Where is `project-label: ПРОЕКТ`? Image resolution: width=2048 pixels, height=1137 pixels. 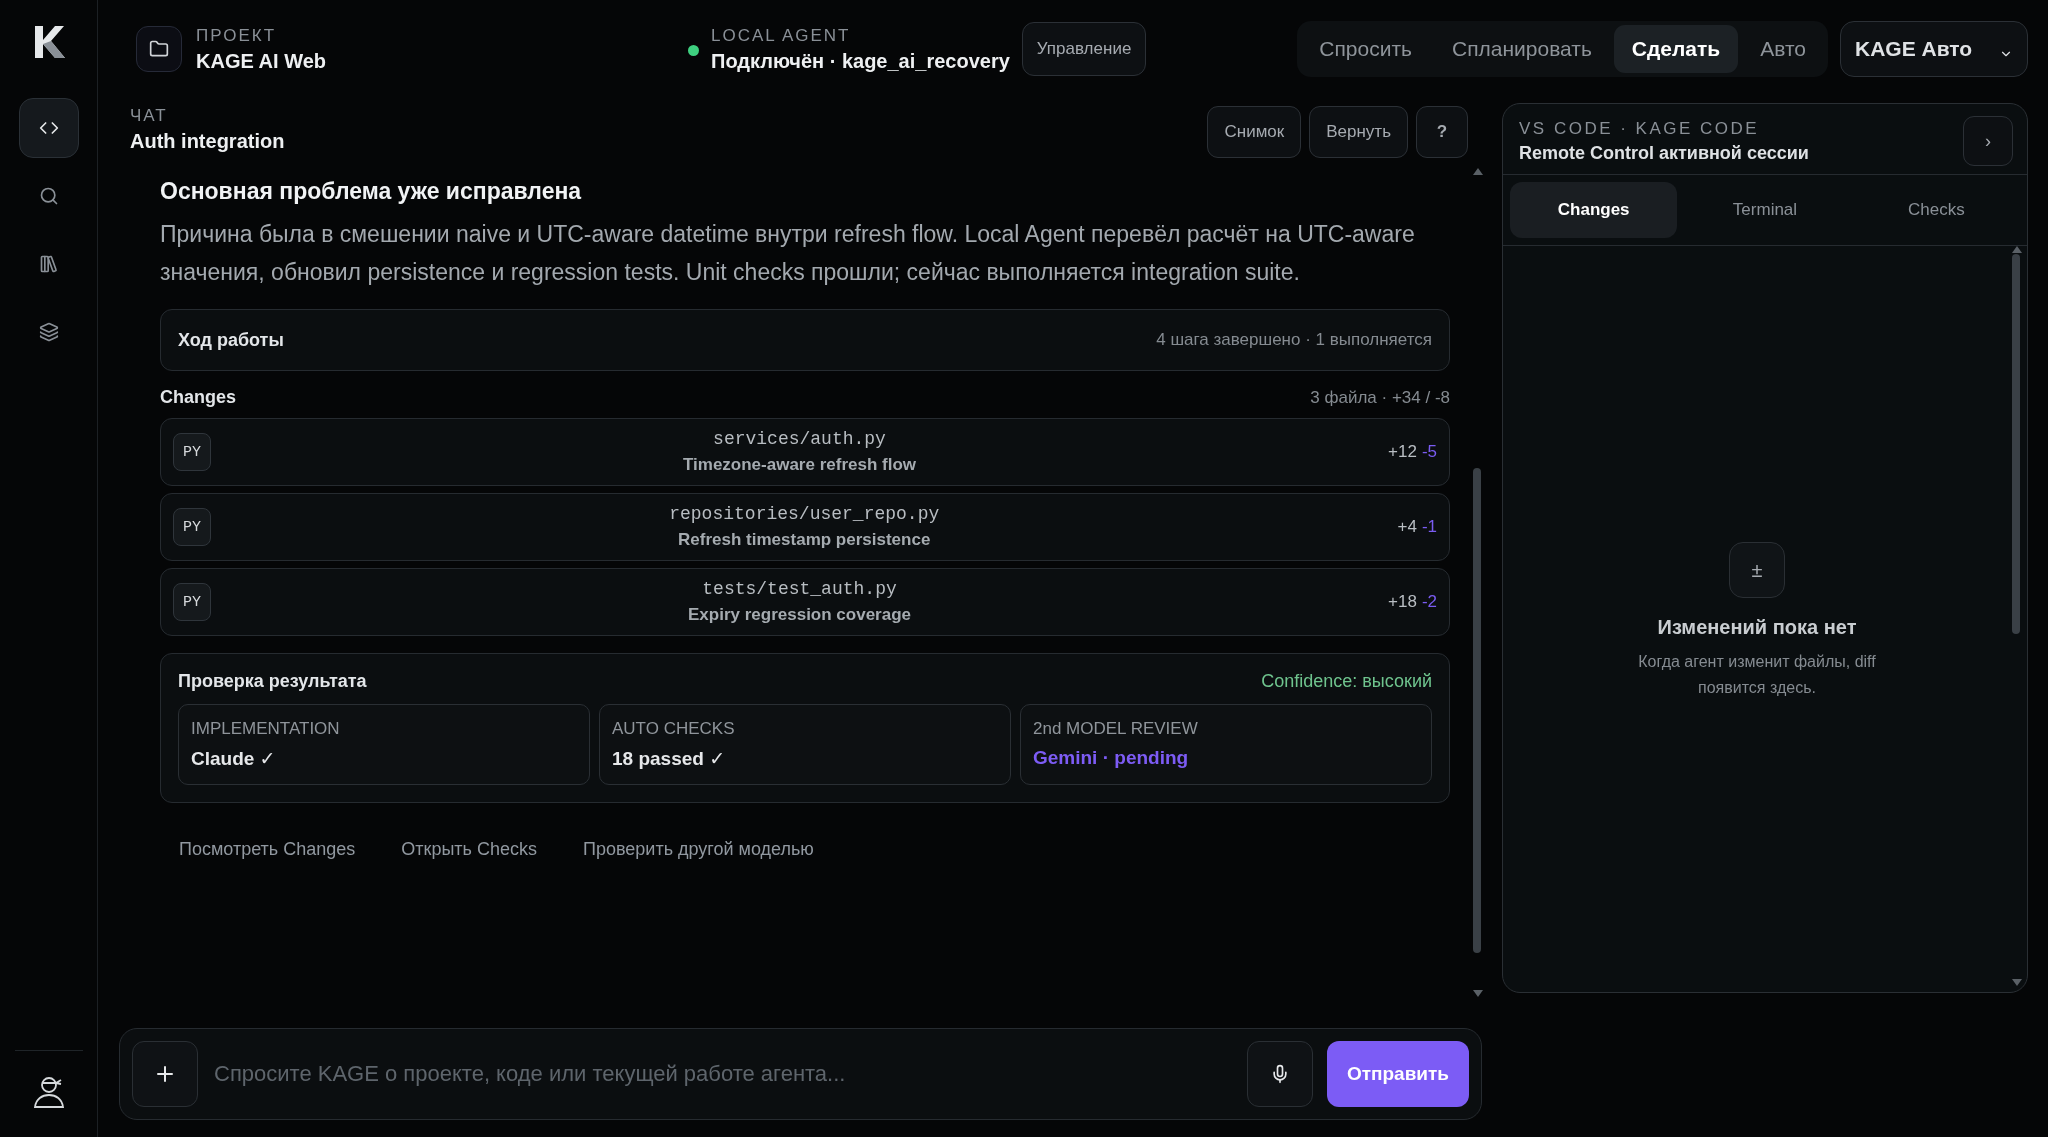
project-label: ПРОЕКТ is located at coordinates (237, 35).